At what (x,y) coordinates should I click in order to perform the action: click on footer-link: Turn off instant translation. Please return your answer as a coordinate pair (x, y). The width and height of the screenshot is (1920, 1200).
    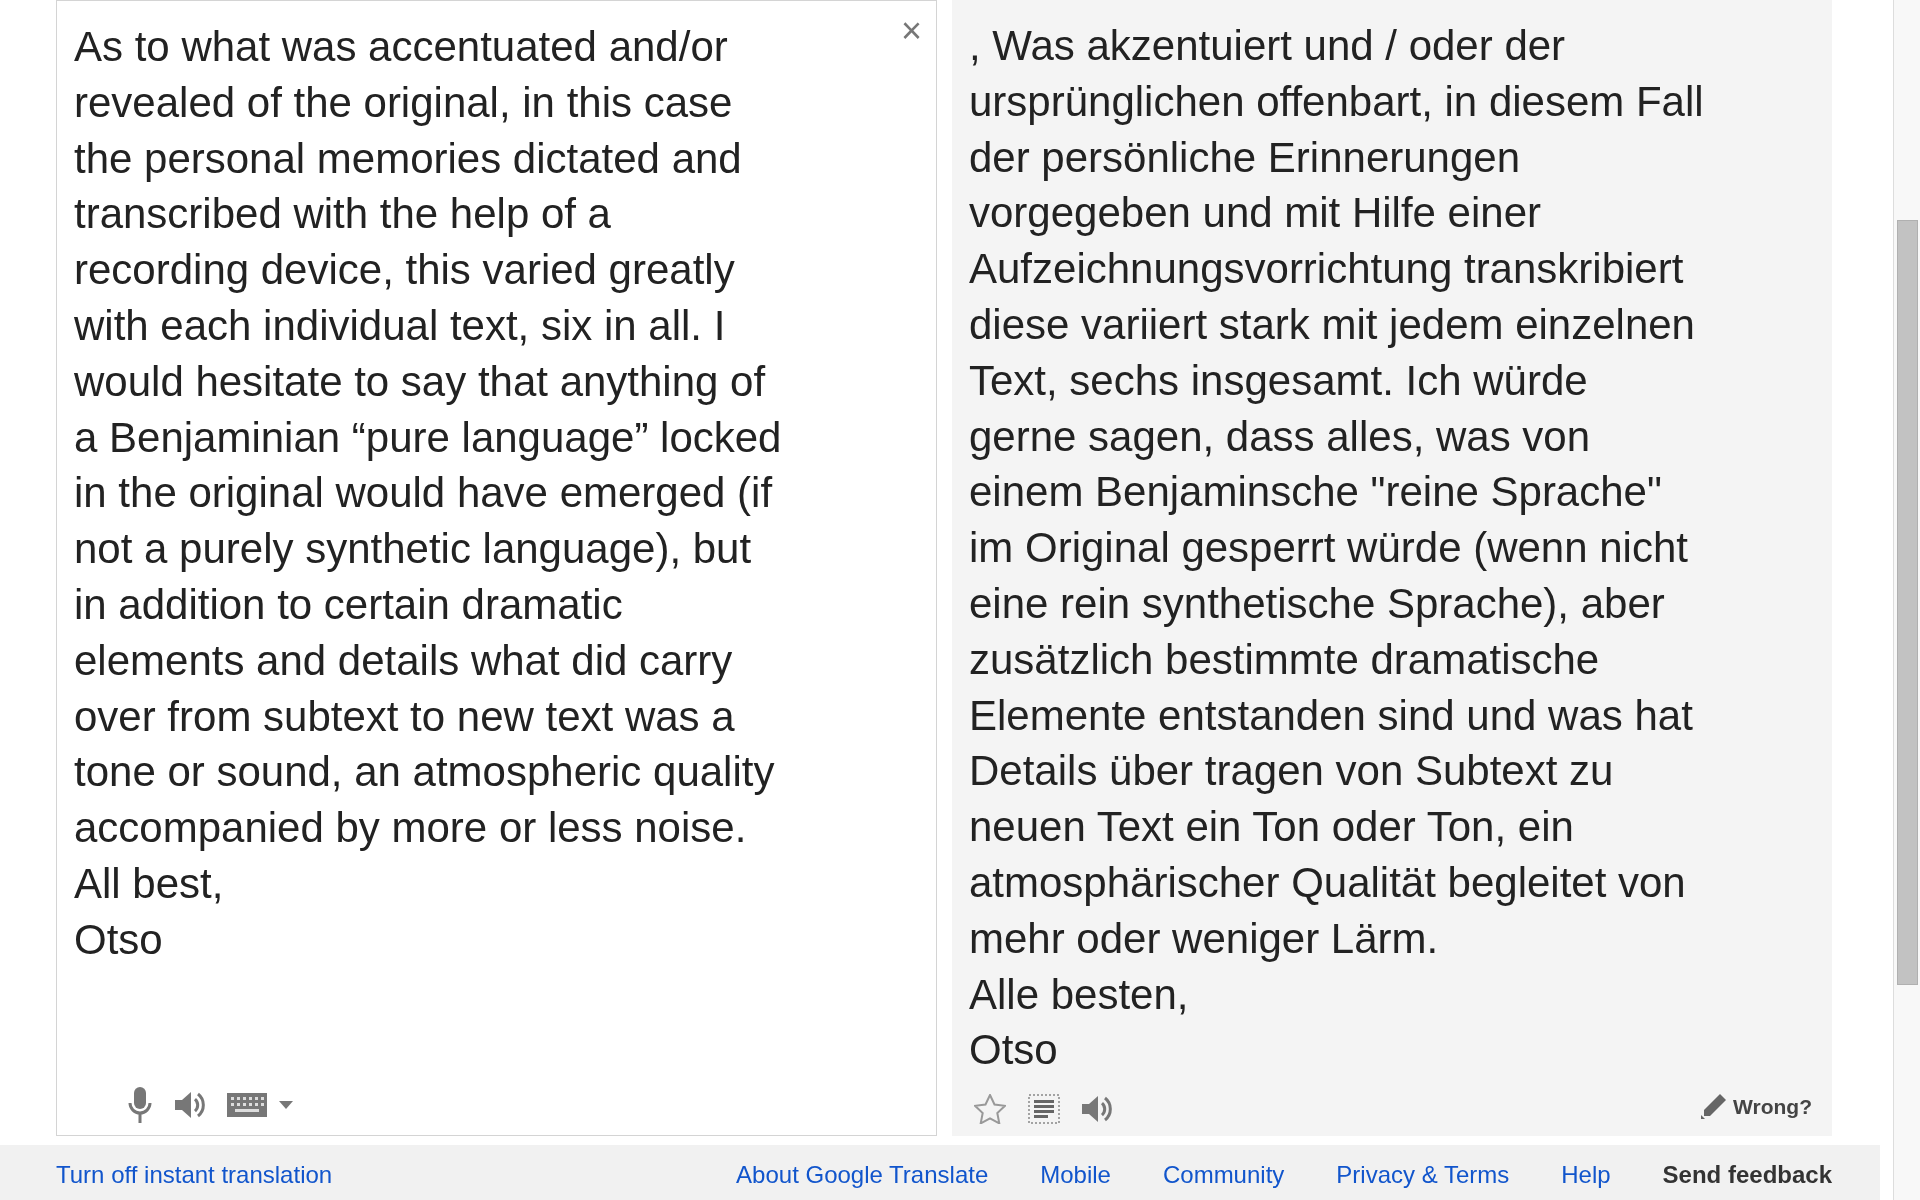
    Looking at the image, I should click on (194, 1175).